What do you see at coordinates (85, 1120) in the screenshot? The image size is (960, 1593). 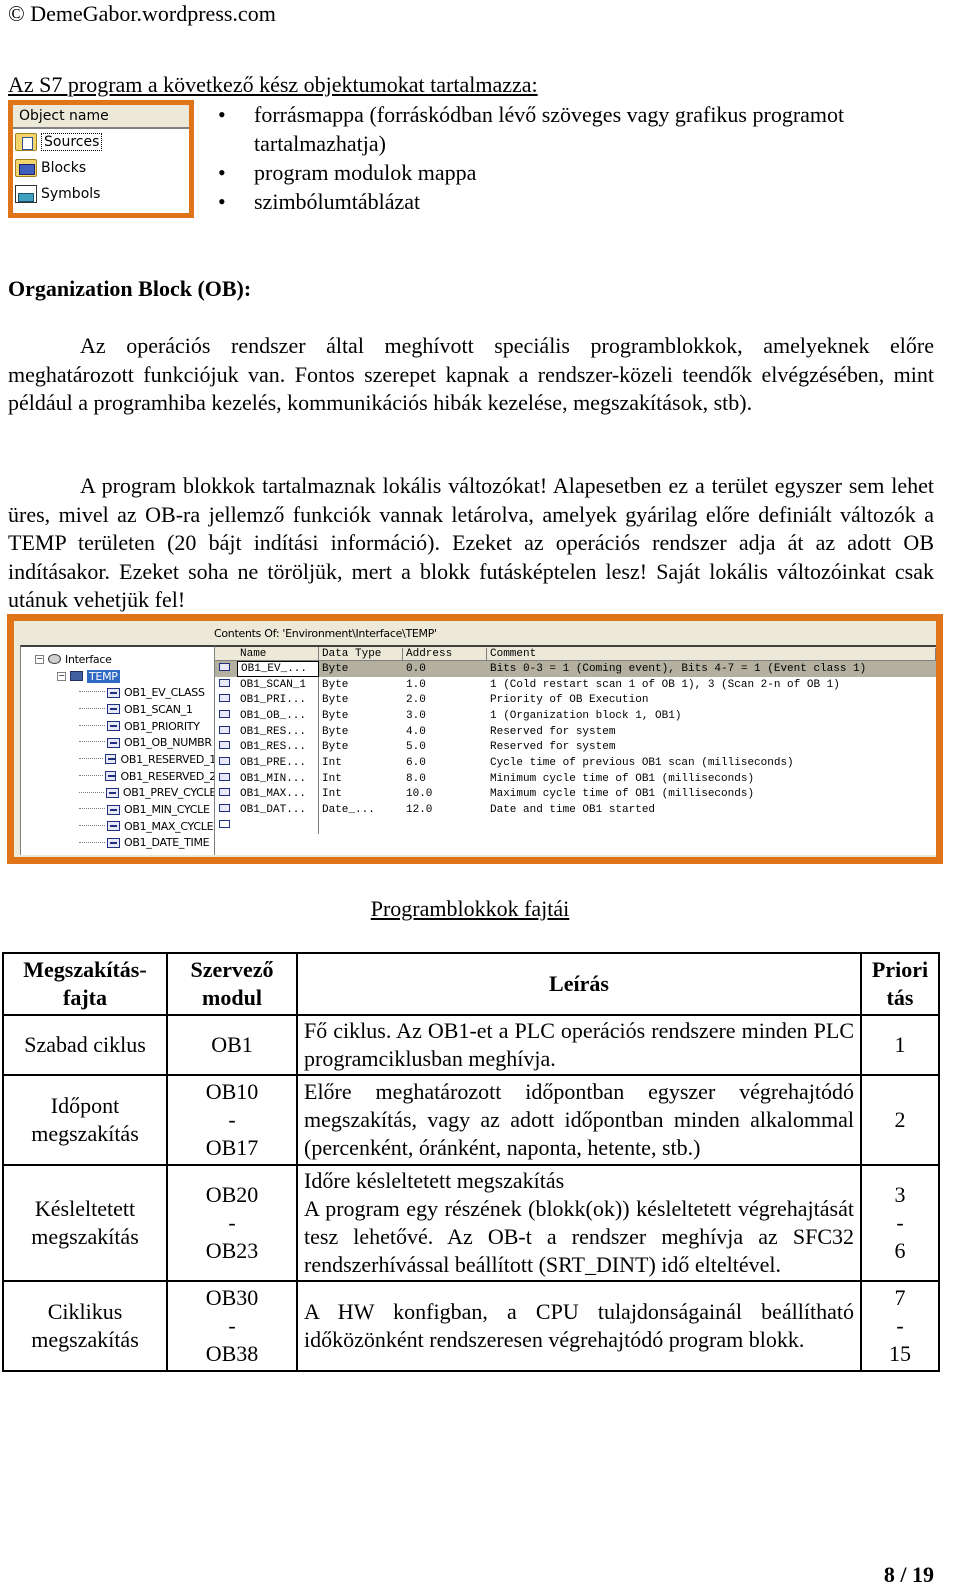 I see `cell-interrupt-type: Időpont megszakítás` at bounding box center [85, 1120].